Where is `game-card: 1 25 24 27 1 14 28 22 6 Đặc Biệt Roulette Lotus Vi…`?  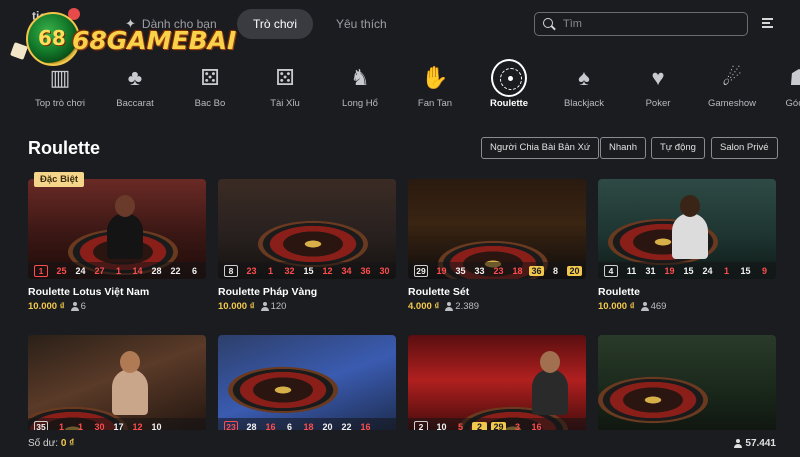 game-card: 1 25 24 27 1 14 28 22 6 Đặc Biệt Roulette Lotus Vi… is located at coordinates (117, 242).